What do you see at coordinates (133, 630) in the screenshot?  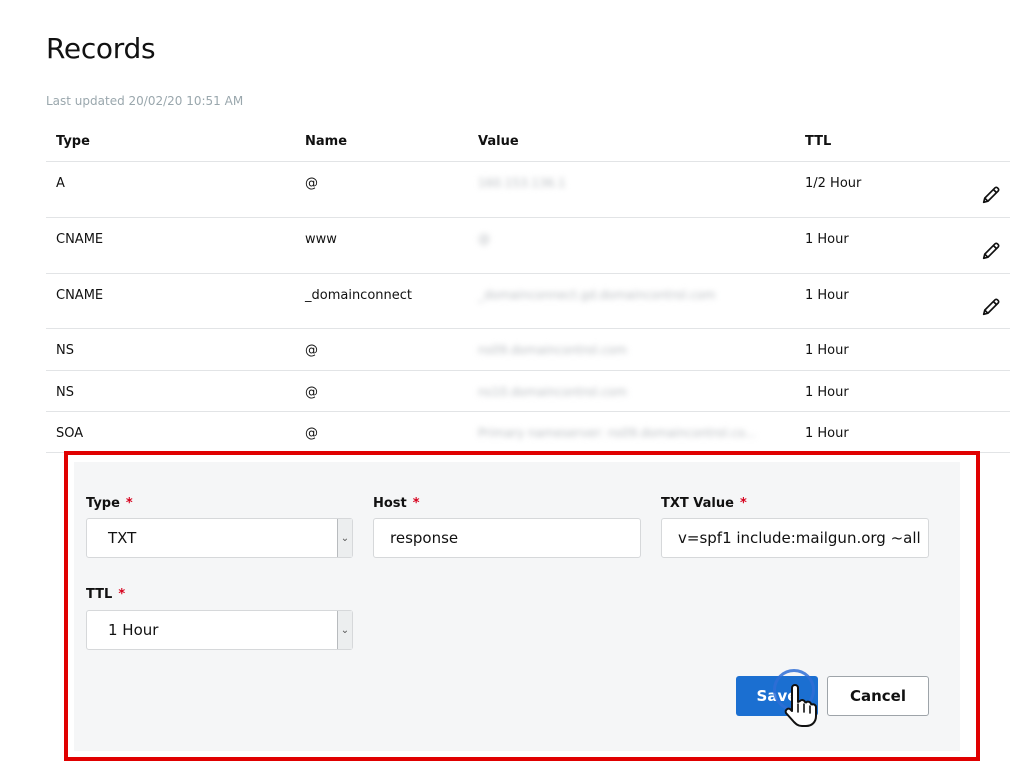 I see `ttl-select-value: 1 Hour` at bounding box center [133, 630].